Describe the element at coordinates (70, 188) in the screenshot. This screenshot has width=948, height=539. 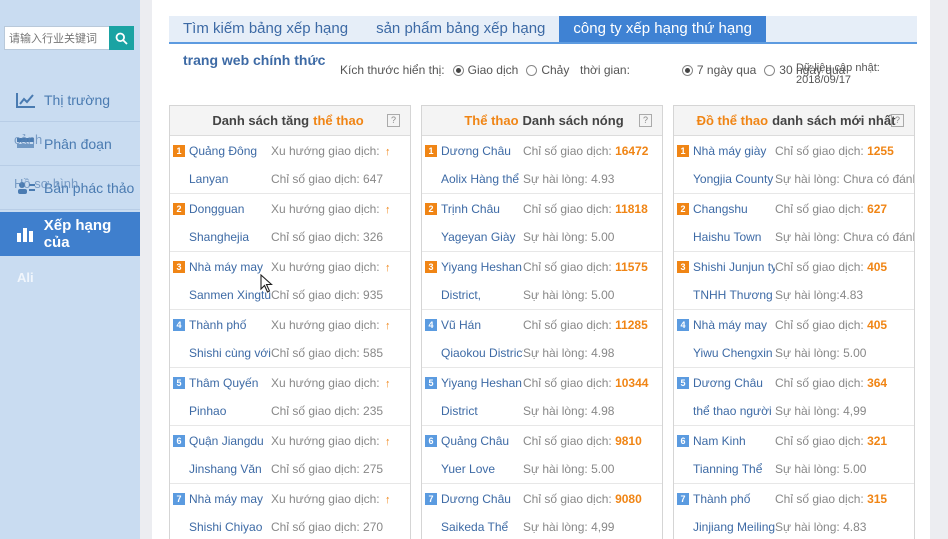
I see `nav-item-profile: Hồ sơ hình Bản phác thảo` at that location.